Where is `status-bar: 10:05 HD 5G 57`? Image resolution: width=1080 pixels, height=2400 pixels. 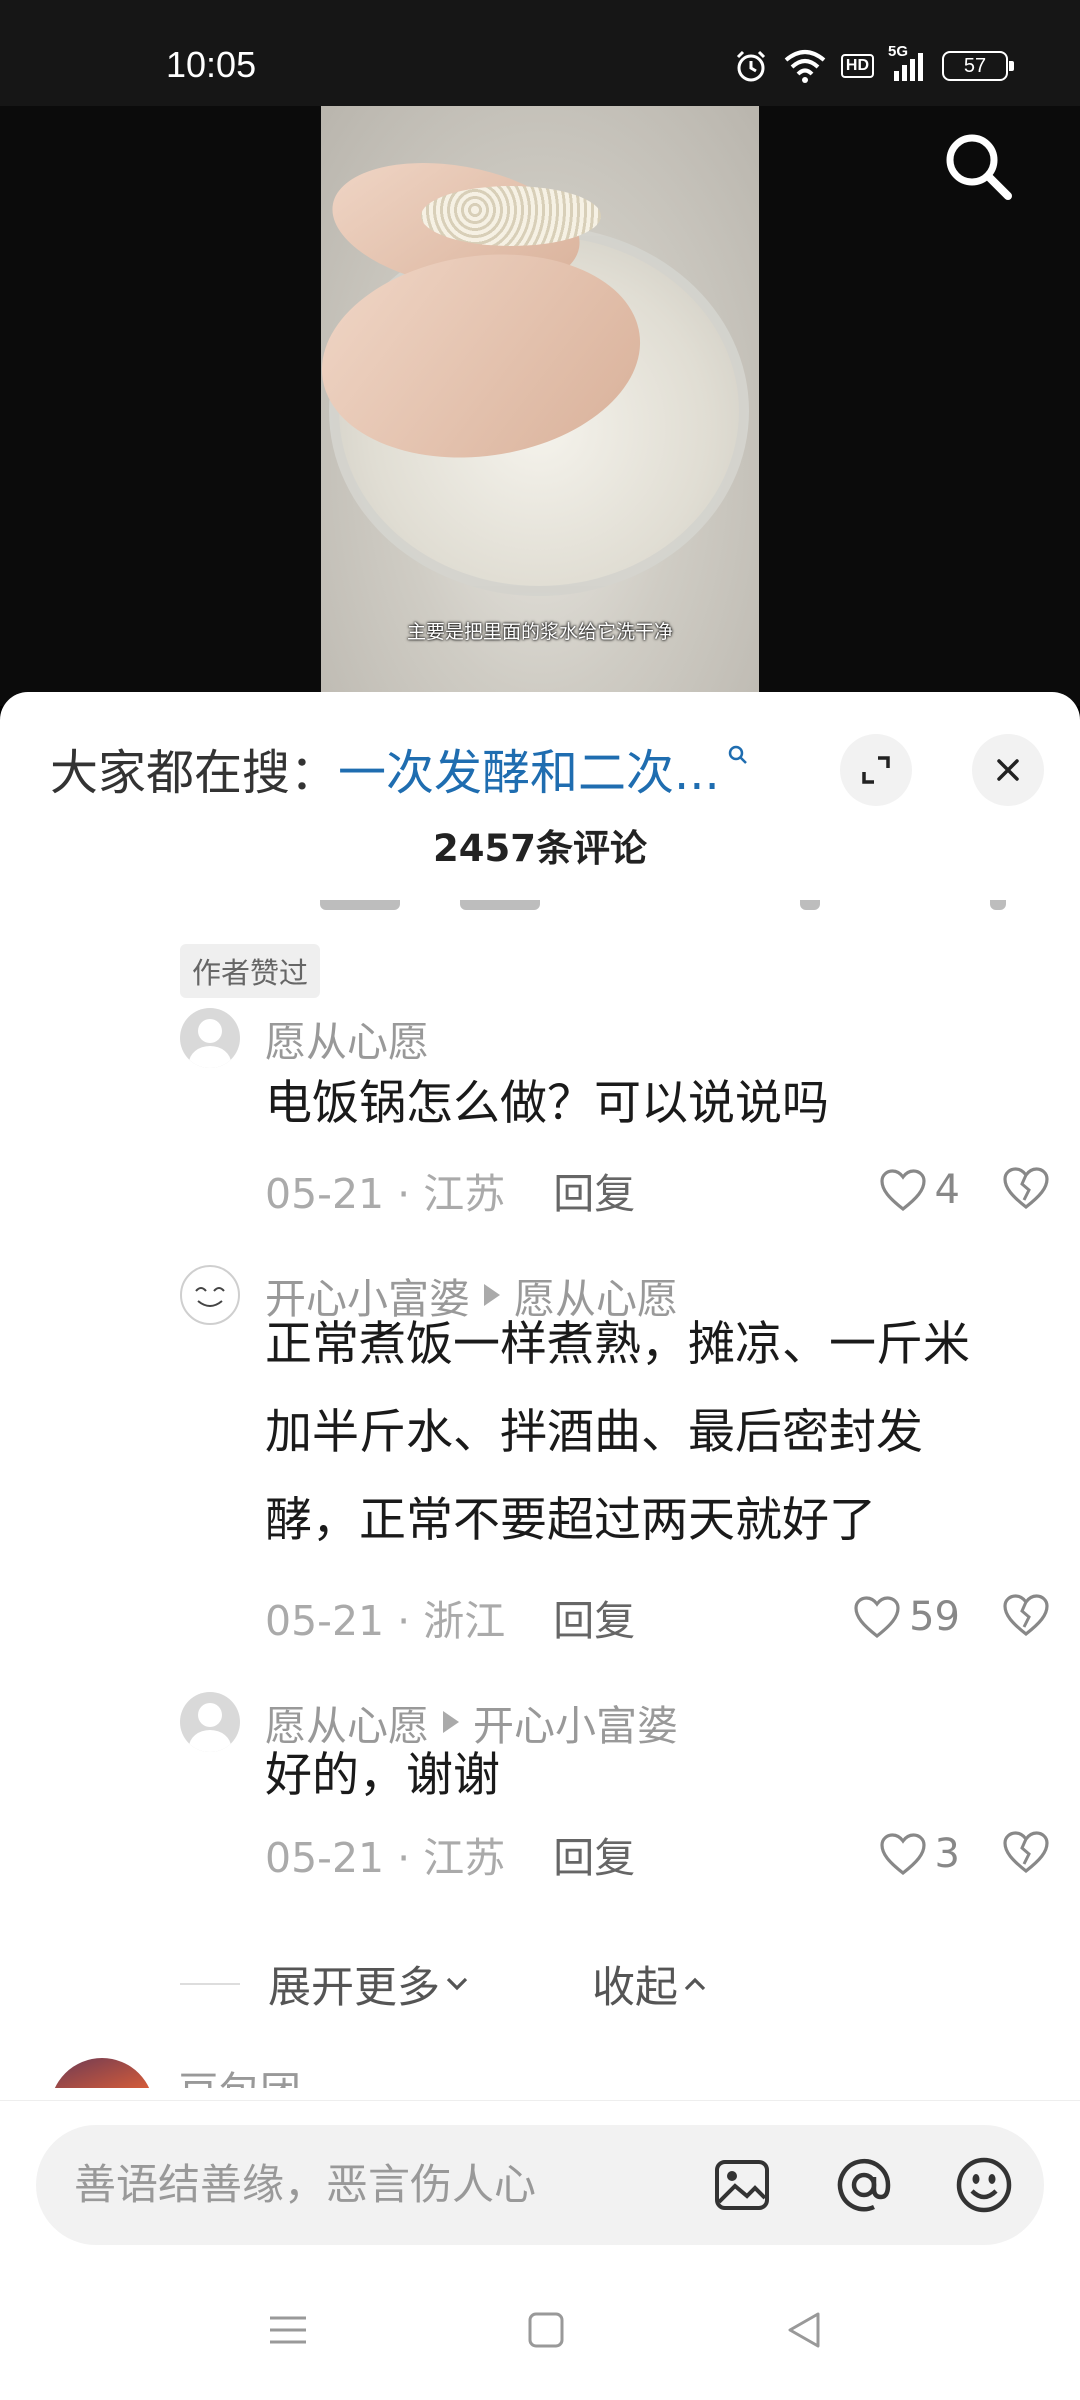
status-bar: 10:05 HD 5G 57 is located at coordinates (540, 53).